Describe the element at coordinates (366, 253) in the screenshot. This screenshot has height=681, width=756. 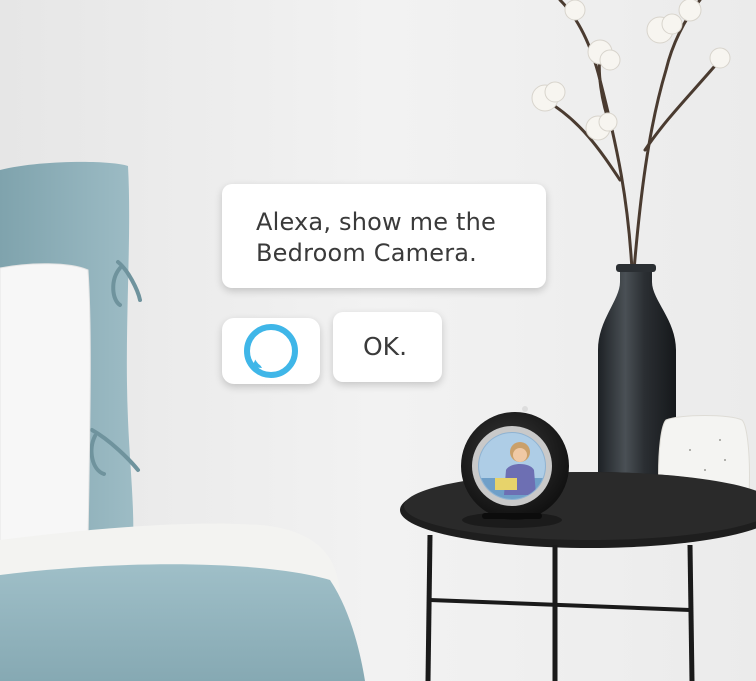
I see `request-line-2: Bedroom Camera.` at that location.